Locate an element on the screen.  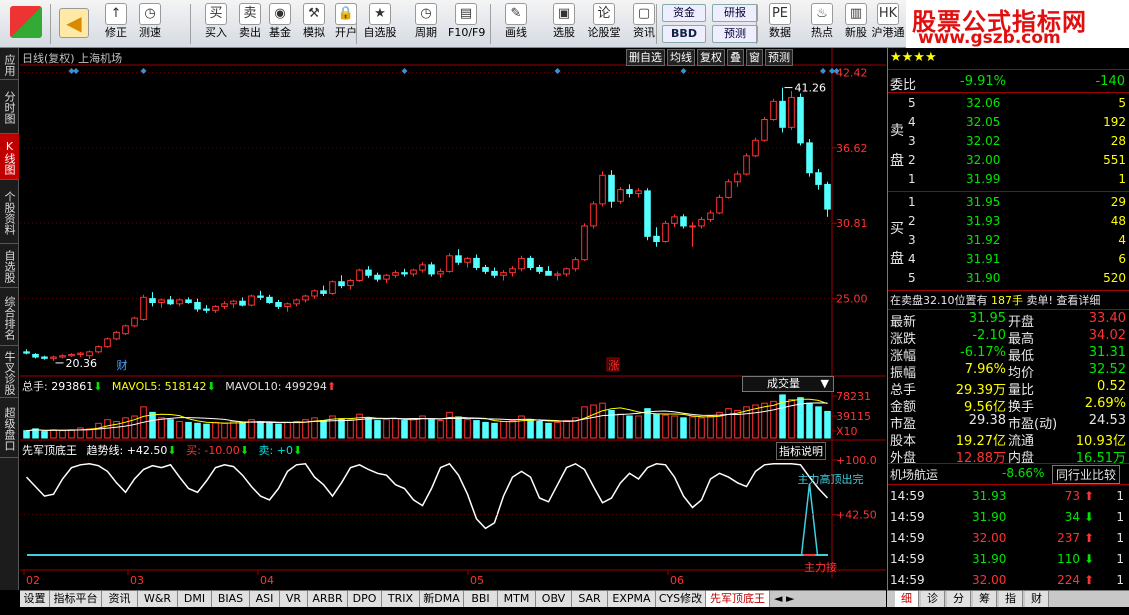
chart-button-2: 复权 is located at coordinates (711, 57).